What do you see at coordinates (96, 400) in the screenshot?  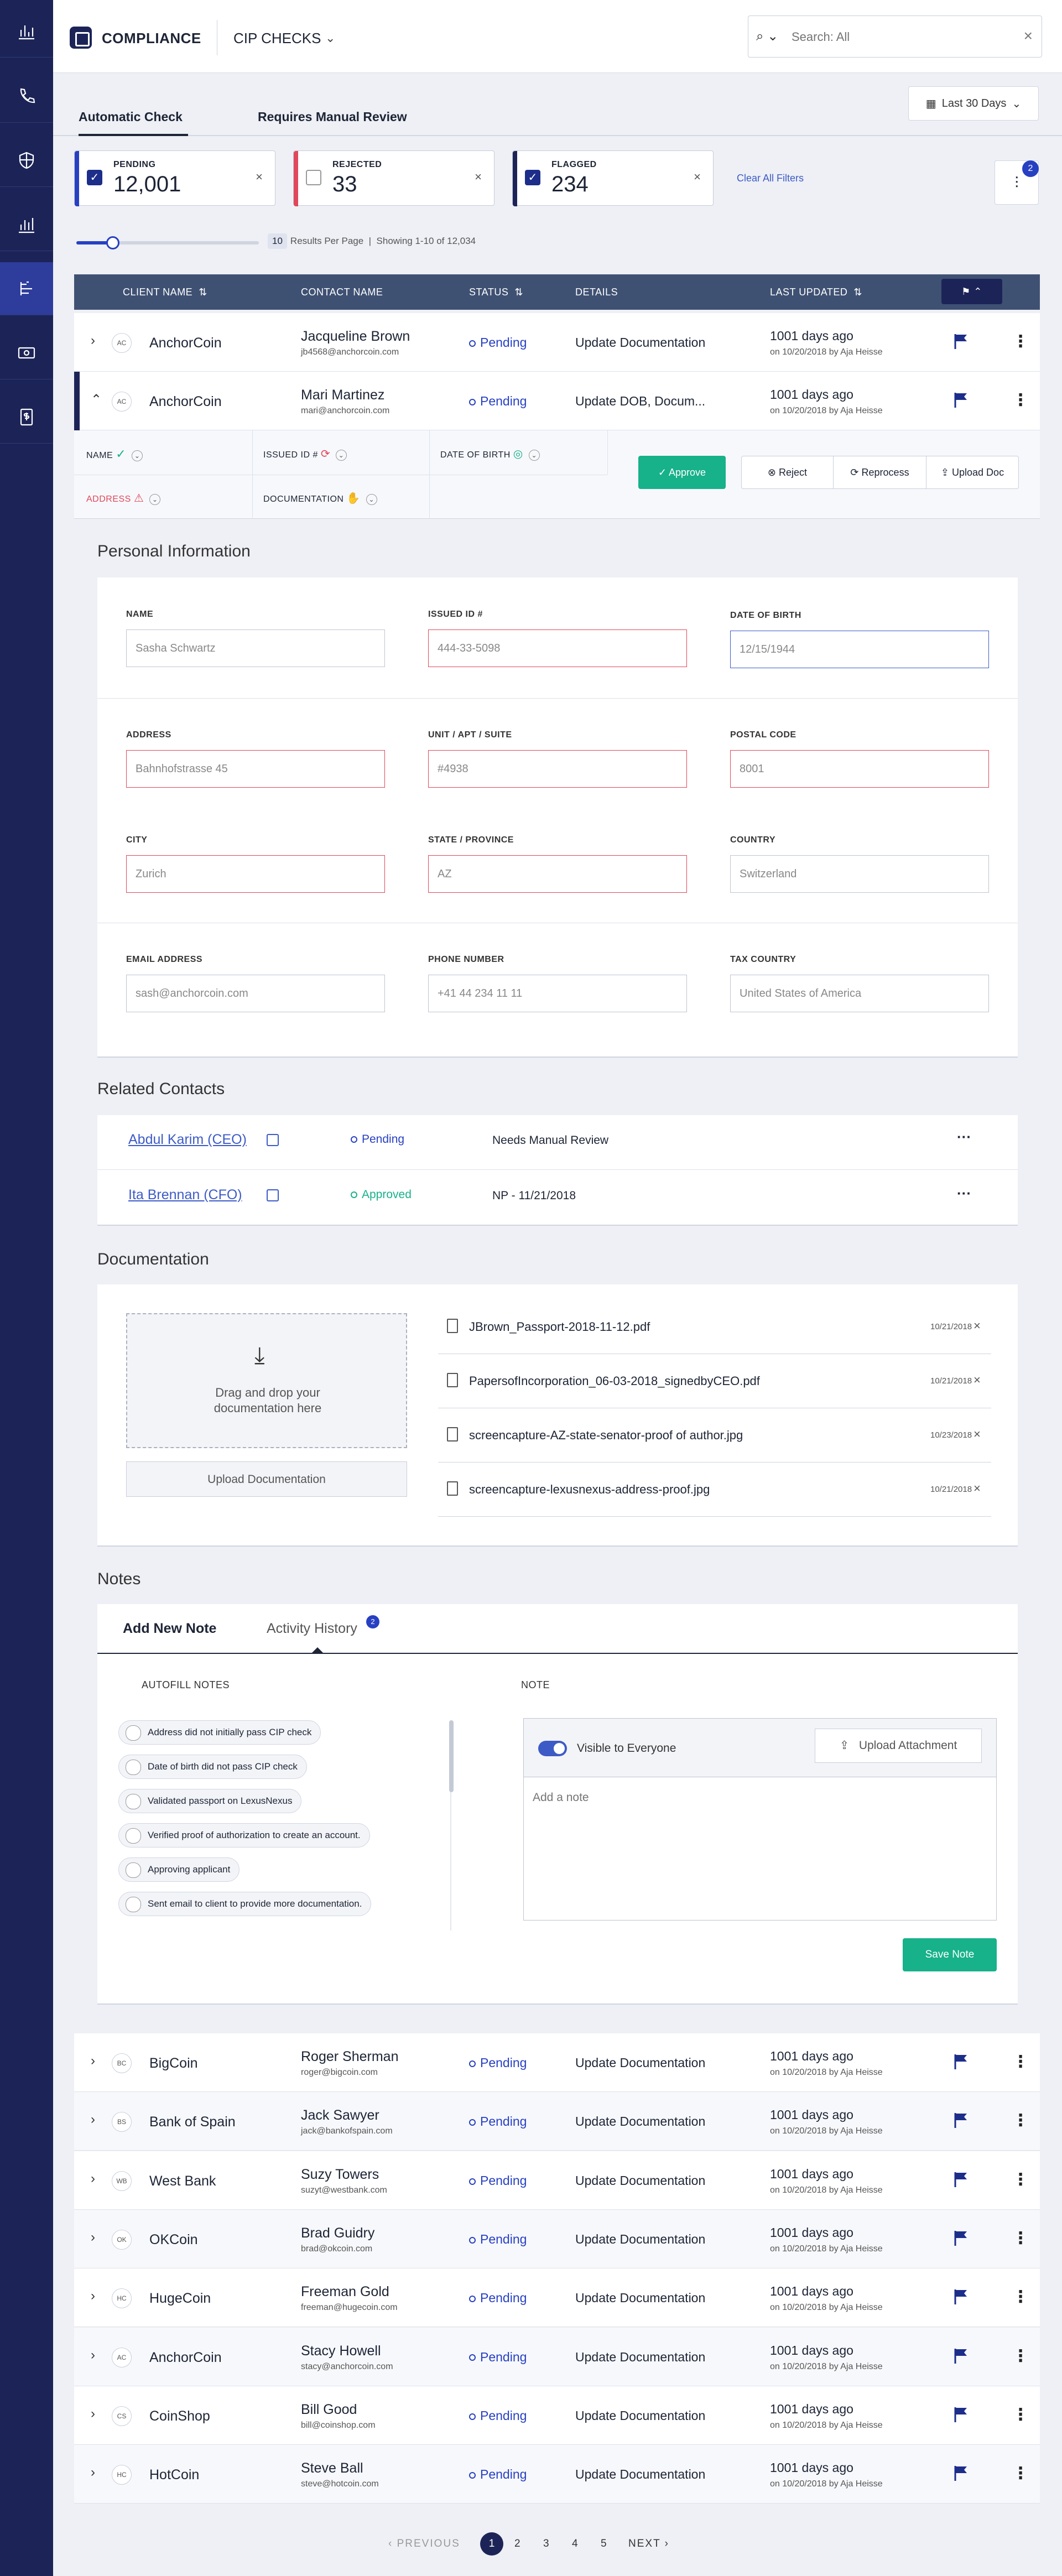 I see `chevron-up-icon: ⌃` at bounding box center [96, 400].